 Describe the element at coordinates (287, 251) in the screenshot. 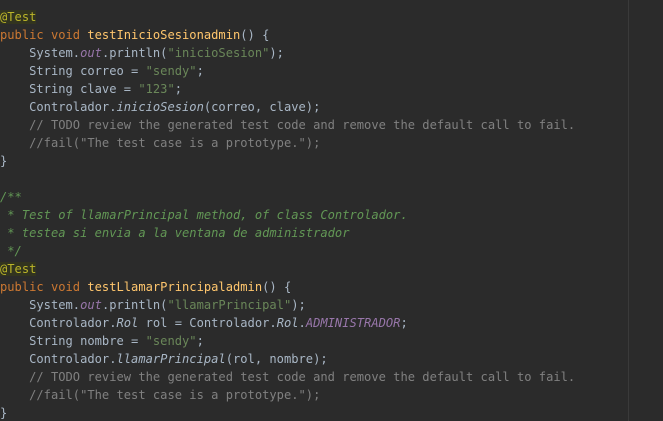

I see `code-line: */` at that location.